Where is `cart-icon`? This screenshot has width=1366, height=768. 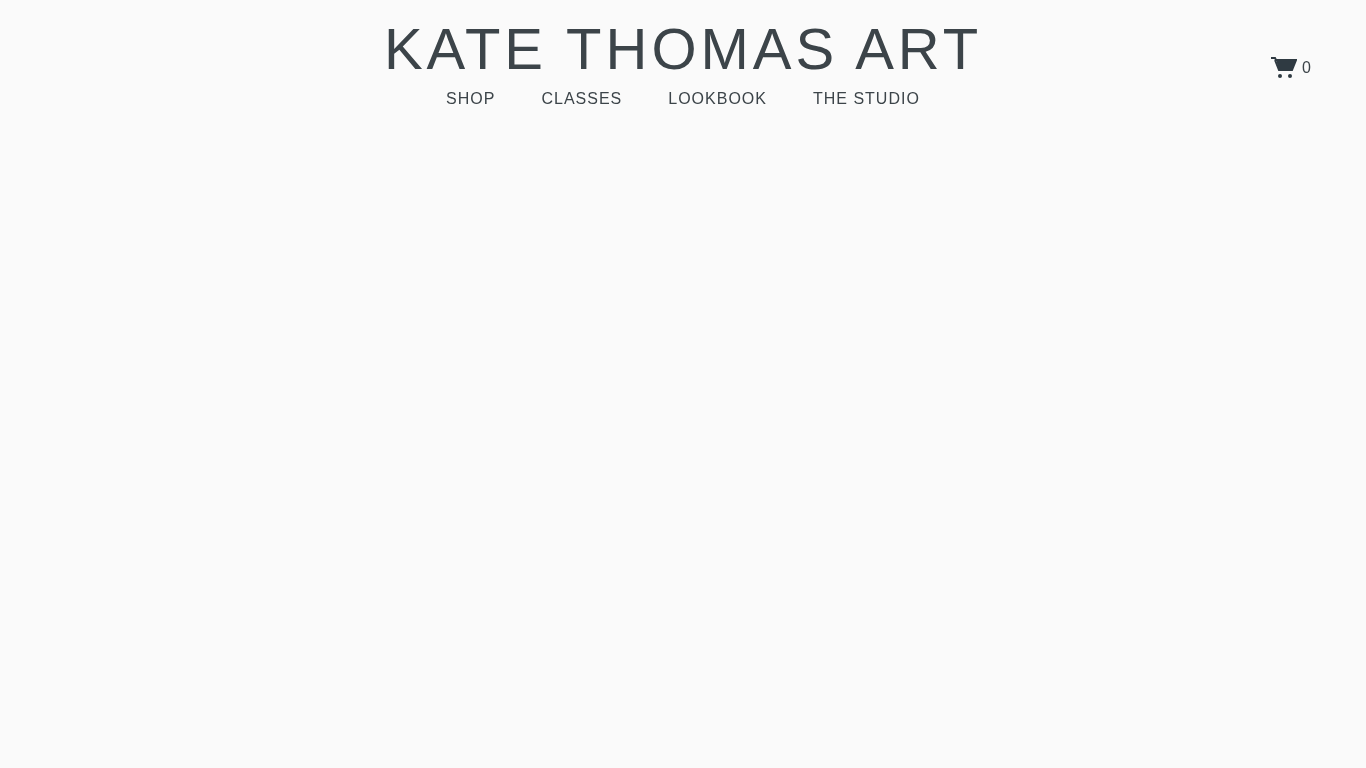 cart-icon is located at coordinates (1284, 68).